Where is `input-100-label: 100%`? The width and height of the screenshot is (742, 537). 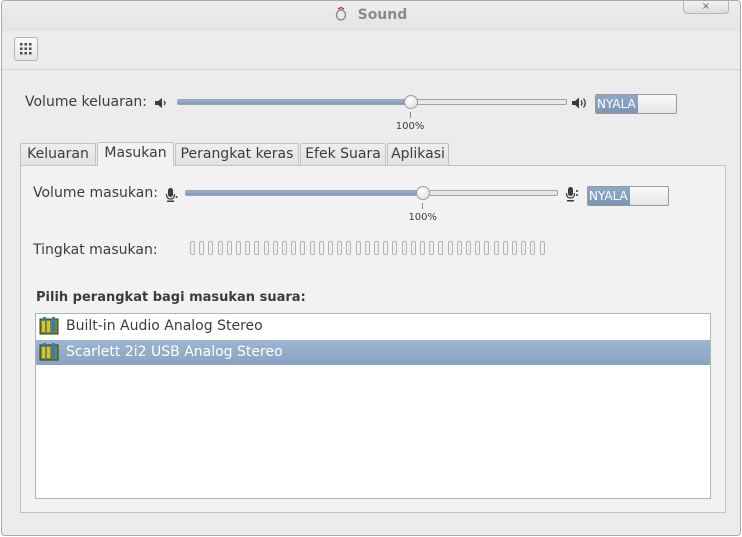
input-100-label: 100% is located at coordinates (423, 217).